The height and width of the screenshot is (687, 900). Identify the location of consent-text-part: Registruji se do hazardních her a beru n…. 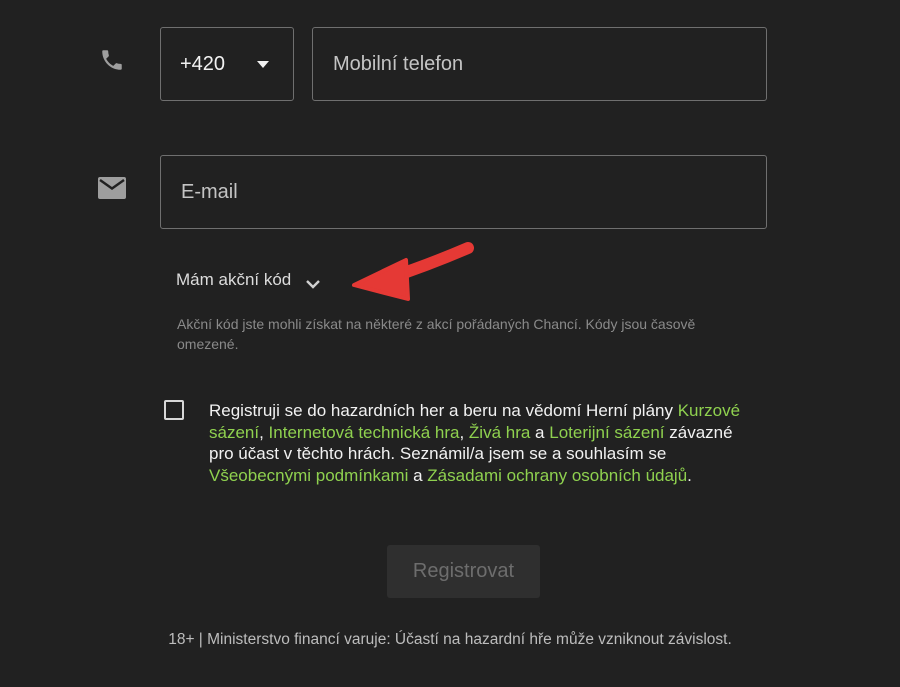
(443, 410).